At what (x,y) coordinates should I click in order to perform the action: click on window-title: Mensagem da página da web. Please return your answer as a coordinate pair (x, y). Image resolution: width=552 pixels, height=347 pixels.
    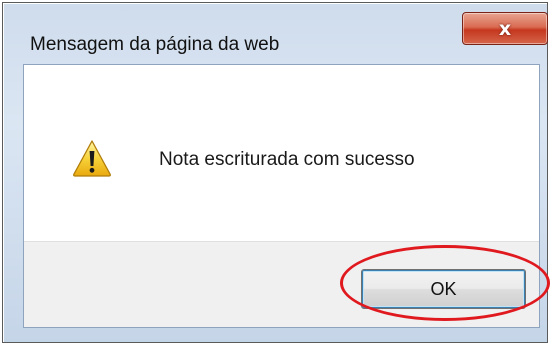
    Looking at the image, I should click on (155, 44).